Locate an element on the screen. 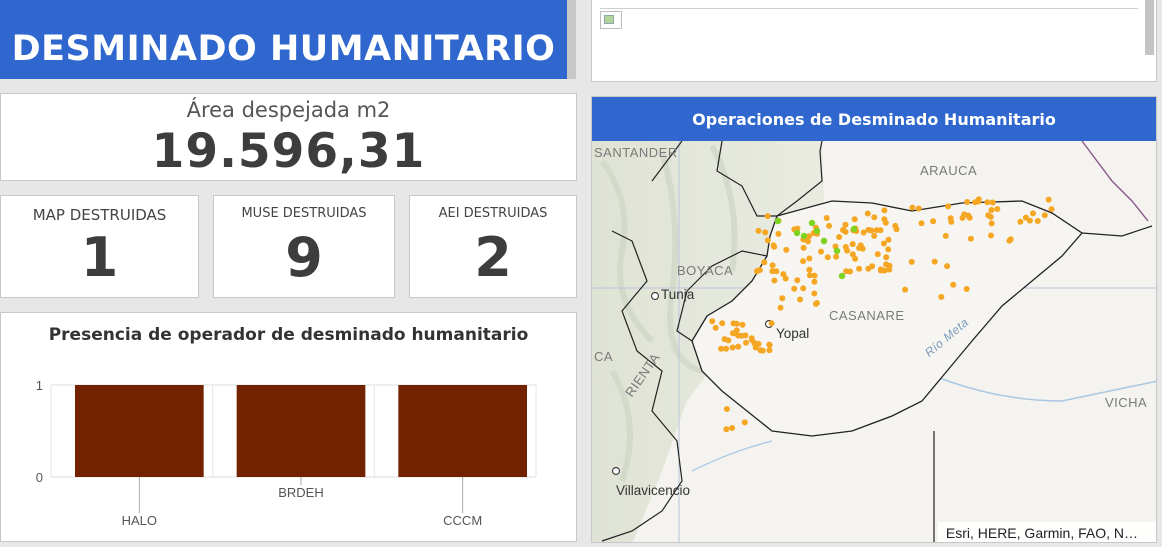 The height and width of the screenshot is (547, 1162). tunja-marker is located at coordinates (655, 296).